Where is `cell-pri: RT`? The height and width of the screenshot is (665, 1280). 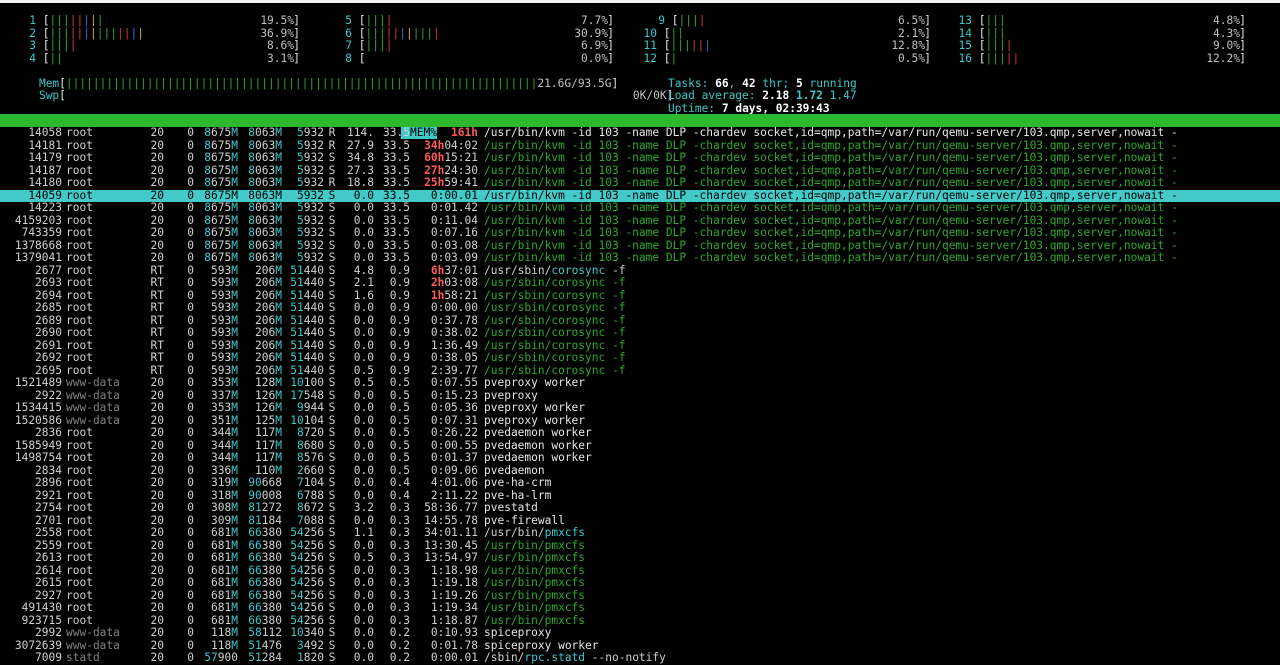 cell-pri: RT is located at coordinates (157, 282).